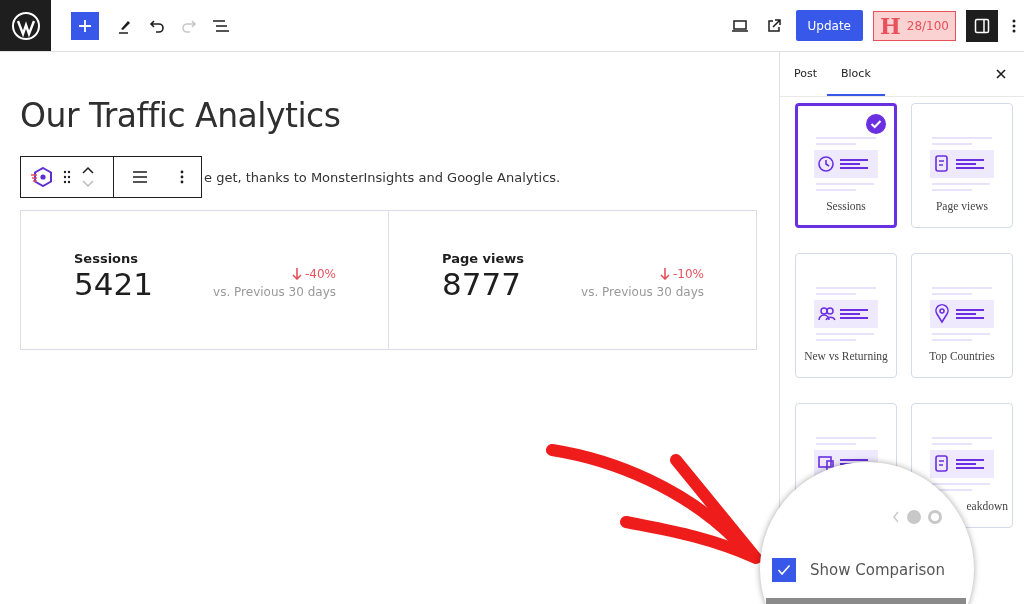  Describe the element at coordinates (739, 25) in the screenshot. I see `laptop-icon` at that location.